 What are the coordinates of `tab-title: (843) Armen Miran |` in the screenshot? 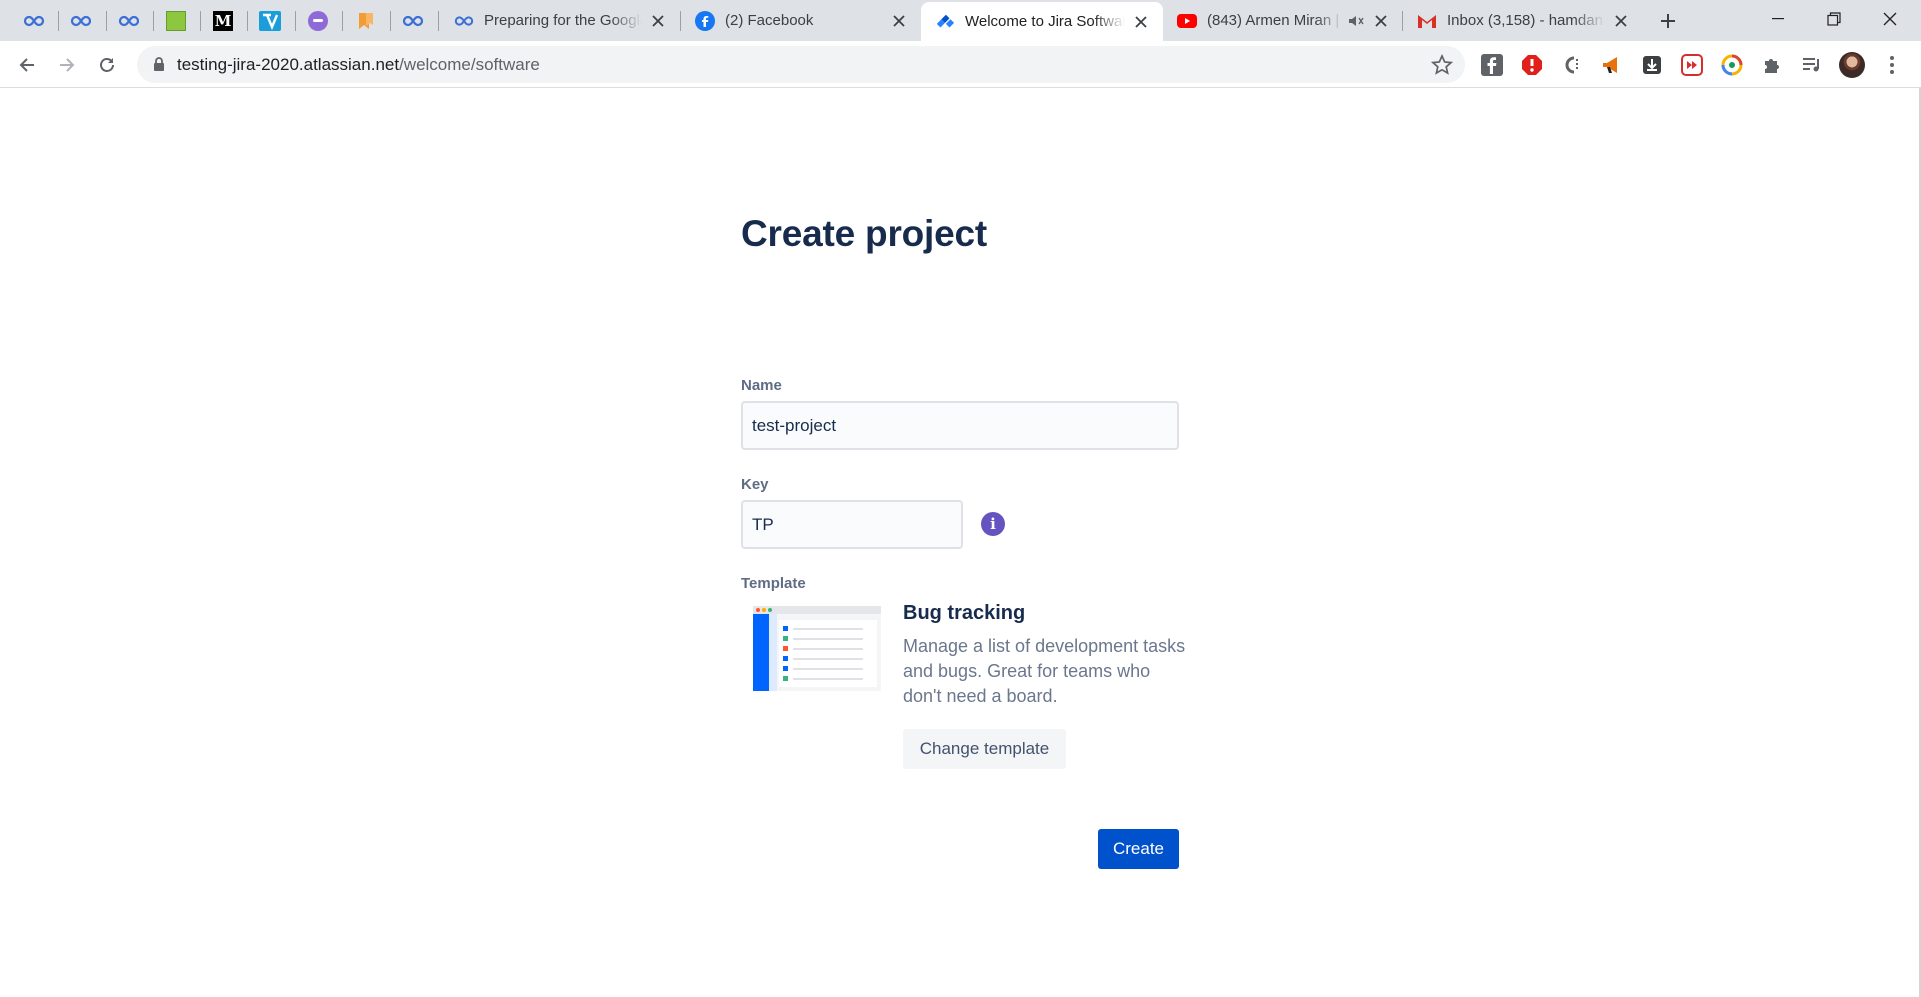 It's located at (1273, 20).